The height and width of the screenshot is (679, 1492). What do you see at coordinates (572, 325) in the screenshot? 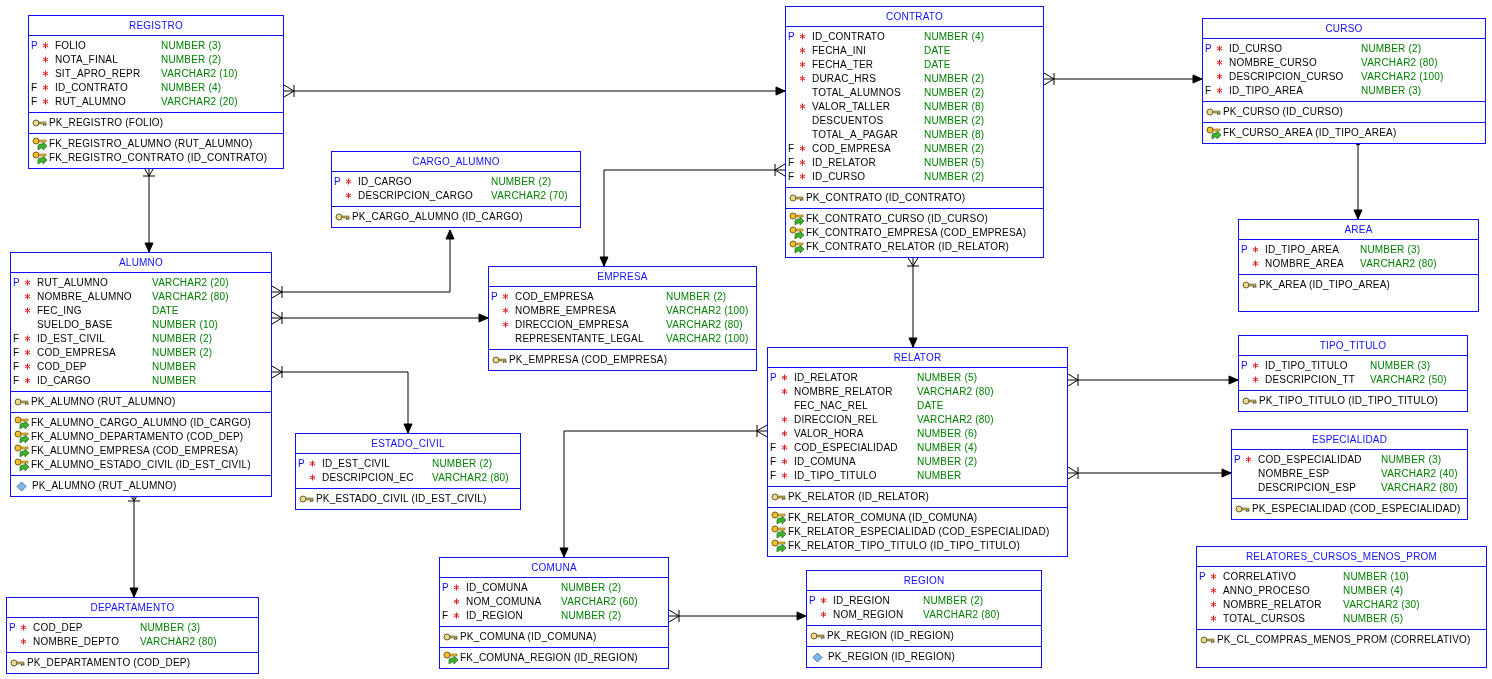
I see `column-name: DIRECCION_EMPRESA` at bounding box center [572, 325].